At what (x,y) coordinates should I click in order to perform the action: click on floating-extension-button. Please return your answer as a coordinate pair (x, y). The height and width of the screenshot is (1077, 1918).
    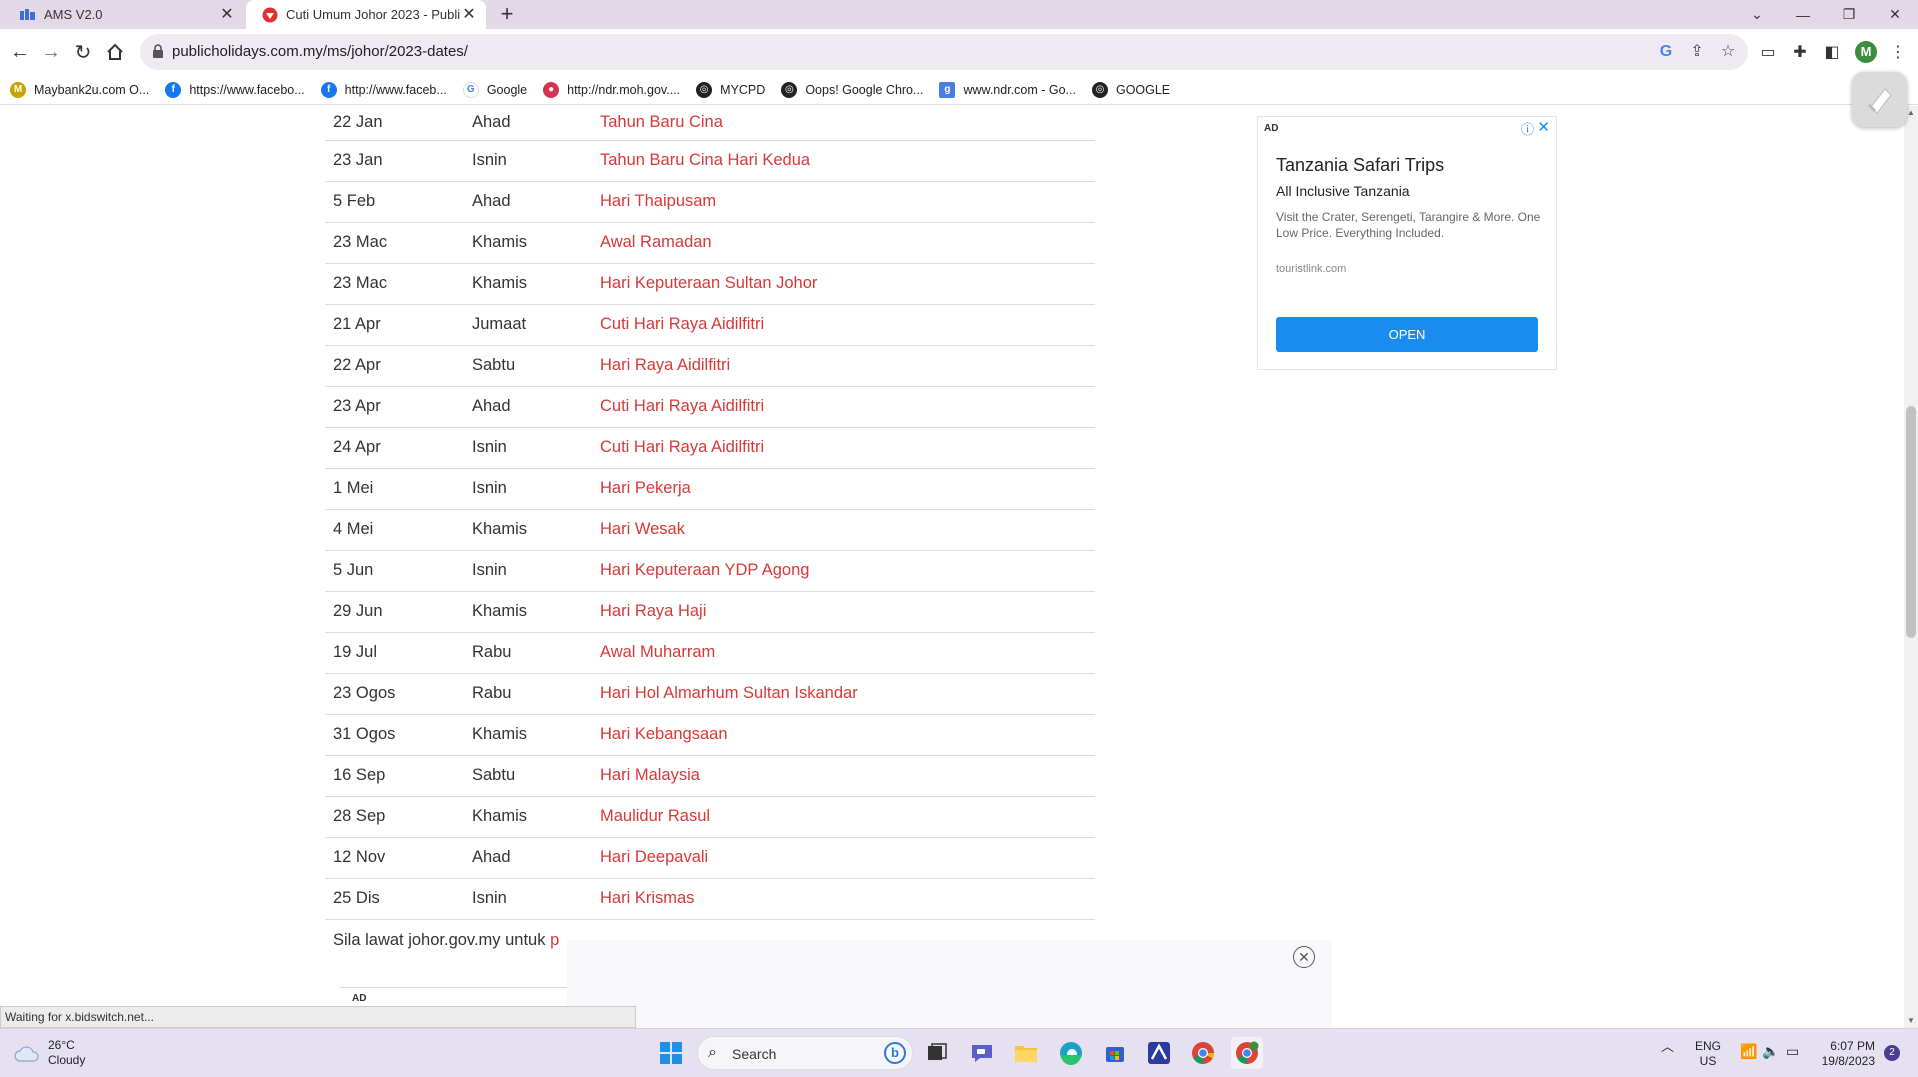
    Looking at the image, I should click on (1879, 99).